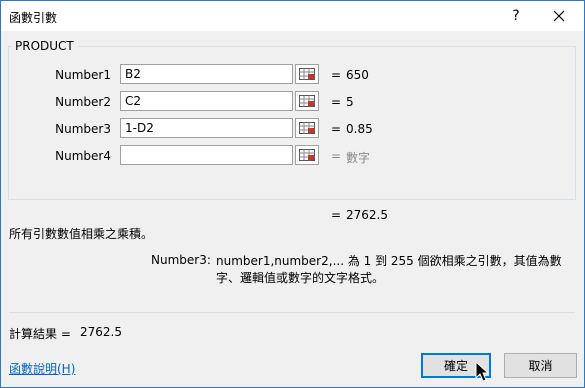 This screenshot has width=585, height=388. I want to click on help-button: ?, so click(516, 16).